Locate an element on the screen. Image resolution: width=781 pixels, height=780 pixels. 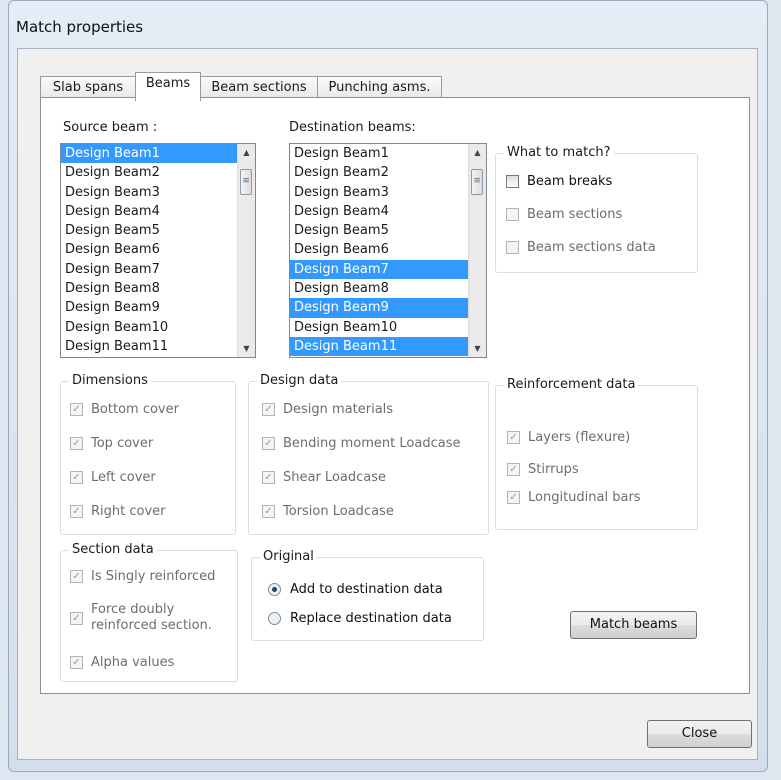
longitudinal-bars-checkbox: ✓ Longitudinal bars is located at coordinates (574, 497).